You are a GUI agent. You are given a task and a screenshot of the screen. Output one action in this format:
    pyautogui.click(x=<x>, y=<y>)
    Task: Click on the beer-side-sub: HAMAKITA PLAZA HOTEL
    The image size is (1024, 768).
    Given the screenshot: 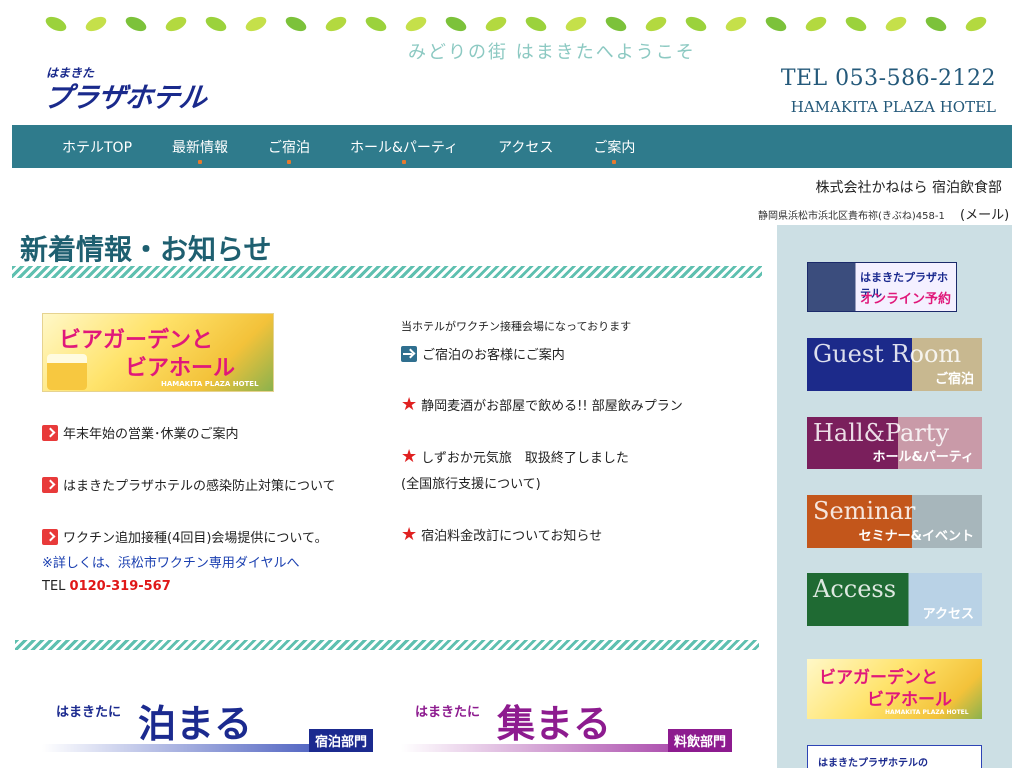 What is the action you would take?
    pyautogui.click(x=927, y=712)
    